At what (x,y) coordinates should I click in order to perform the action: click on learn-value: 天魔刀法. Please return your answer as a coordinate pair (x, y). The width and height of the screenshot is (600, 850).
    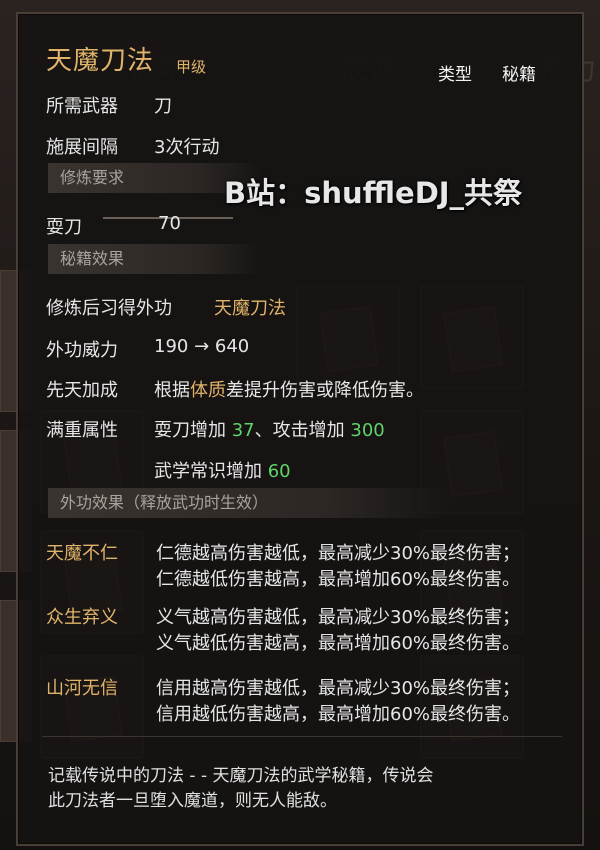
    Looking at the image, I should click on (250, 308).